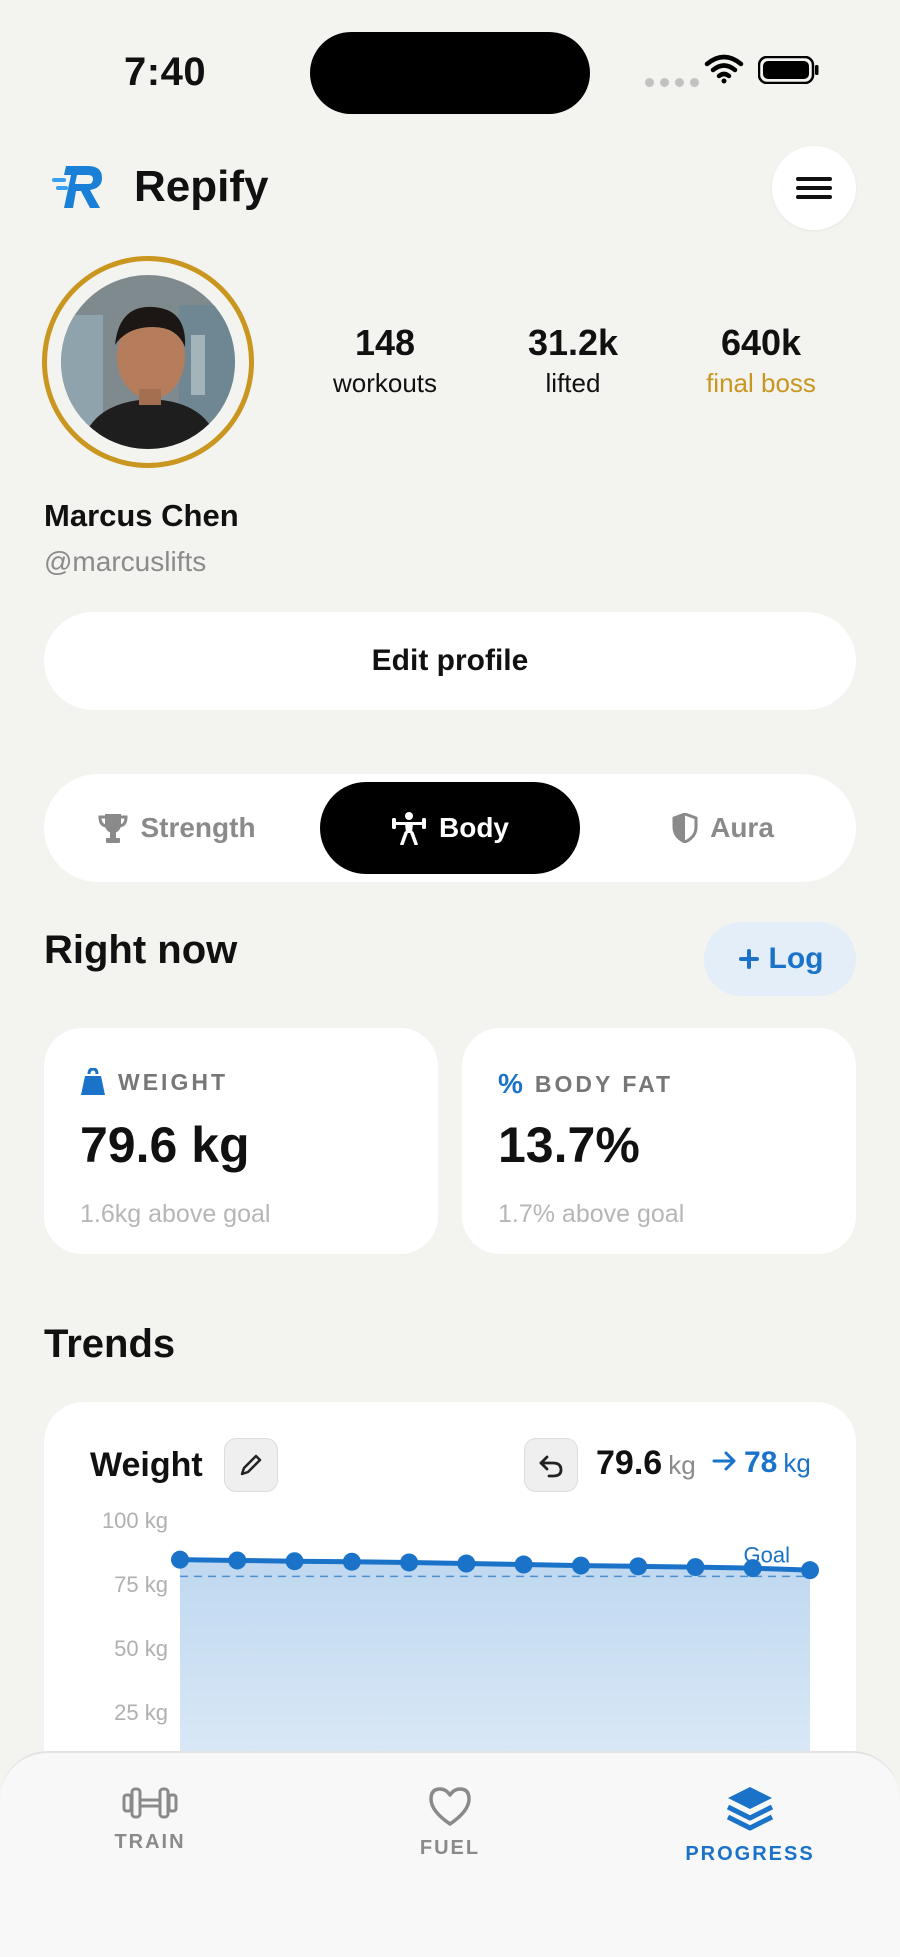  Describe the element at coordinates (672, 82) in the screenshot. I see `signal-icon` at that location.